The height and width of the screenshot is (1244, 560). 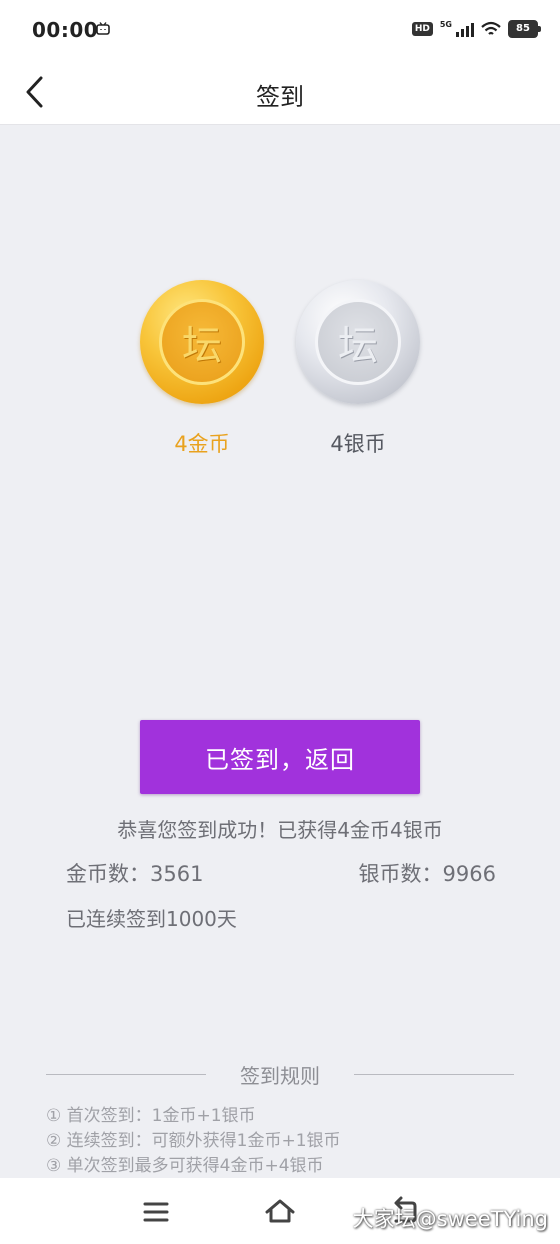 I want to click on rule-item: ① 首次签到：1金币+1银币, so click(x=151, y=1116).